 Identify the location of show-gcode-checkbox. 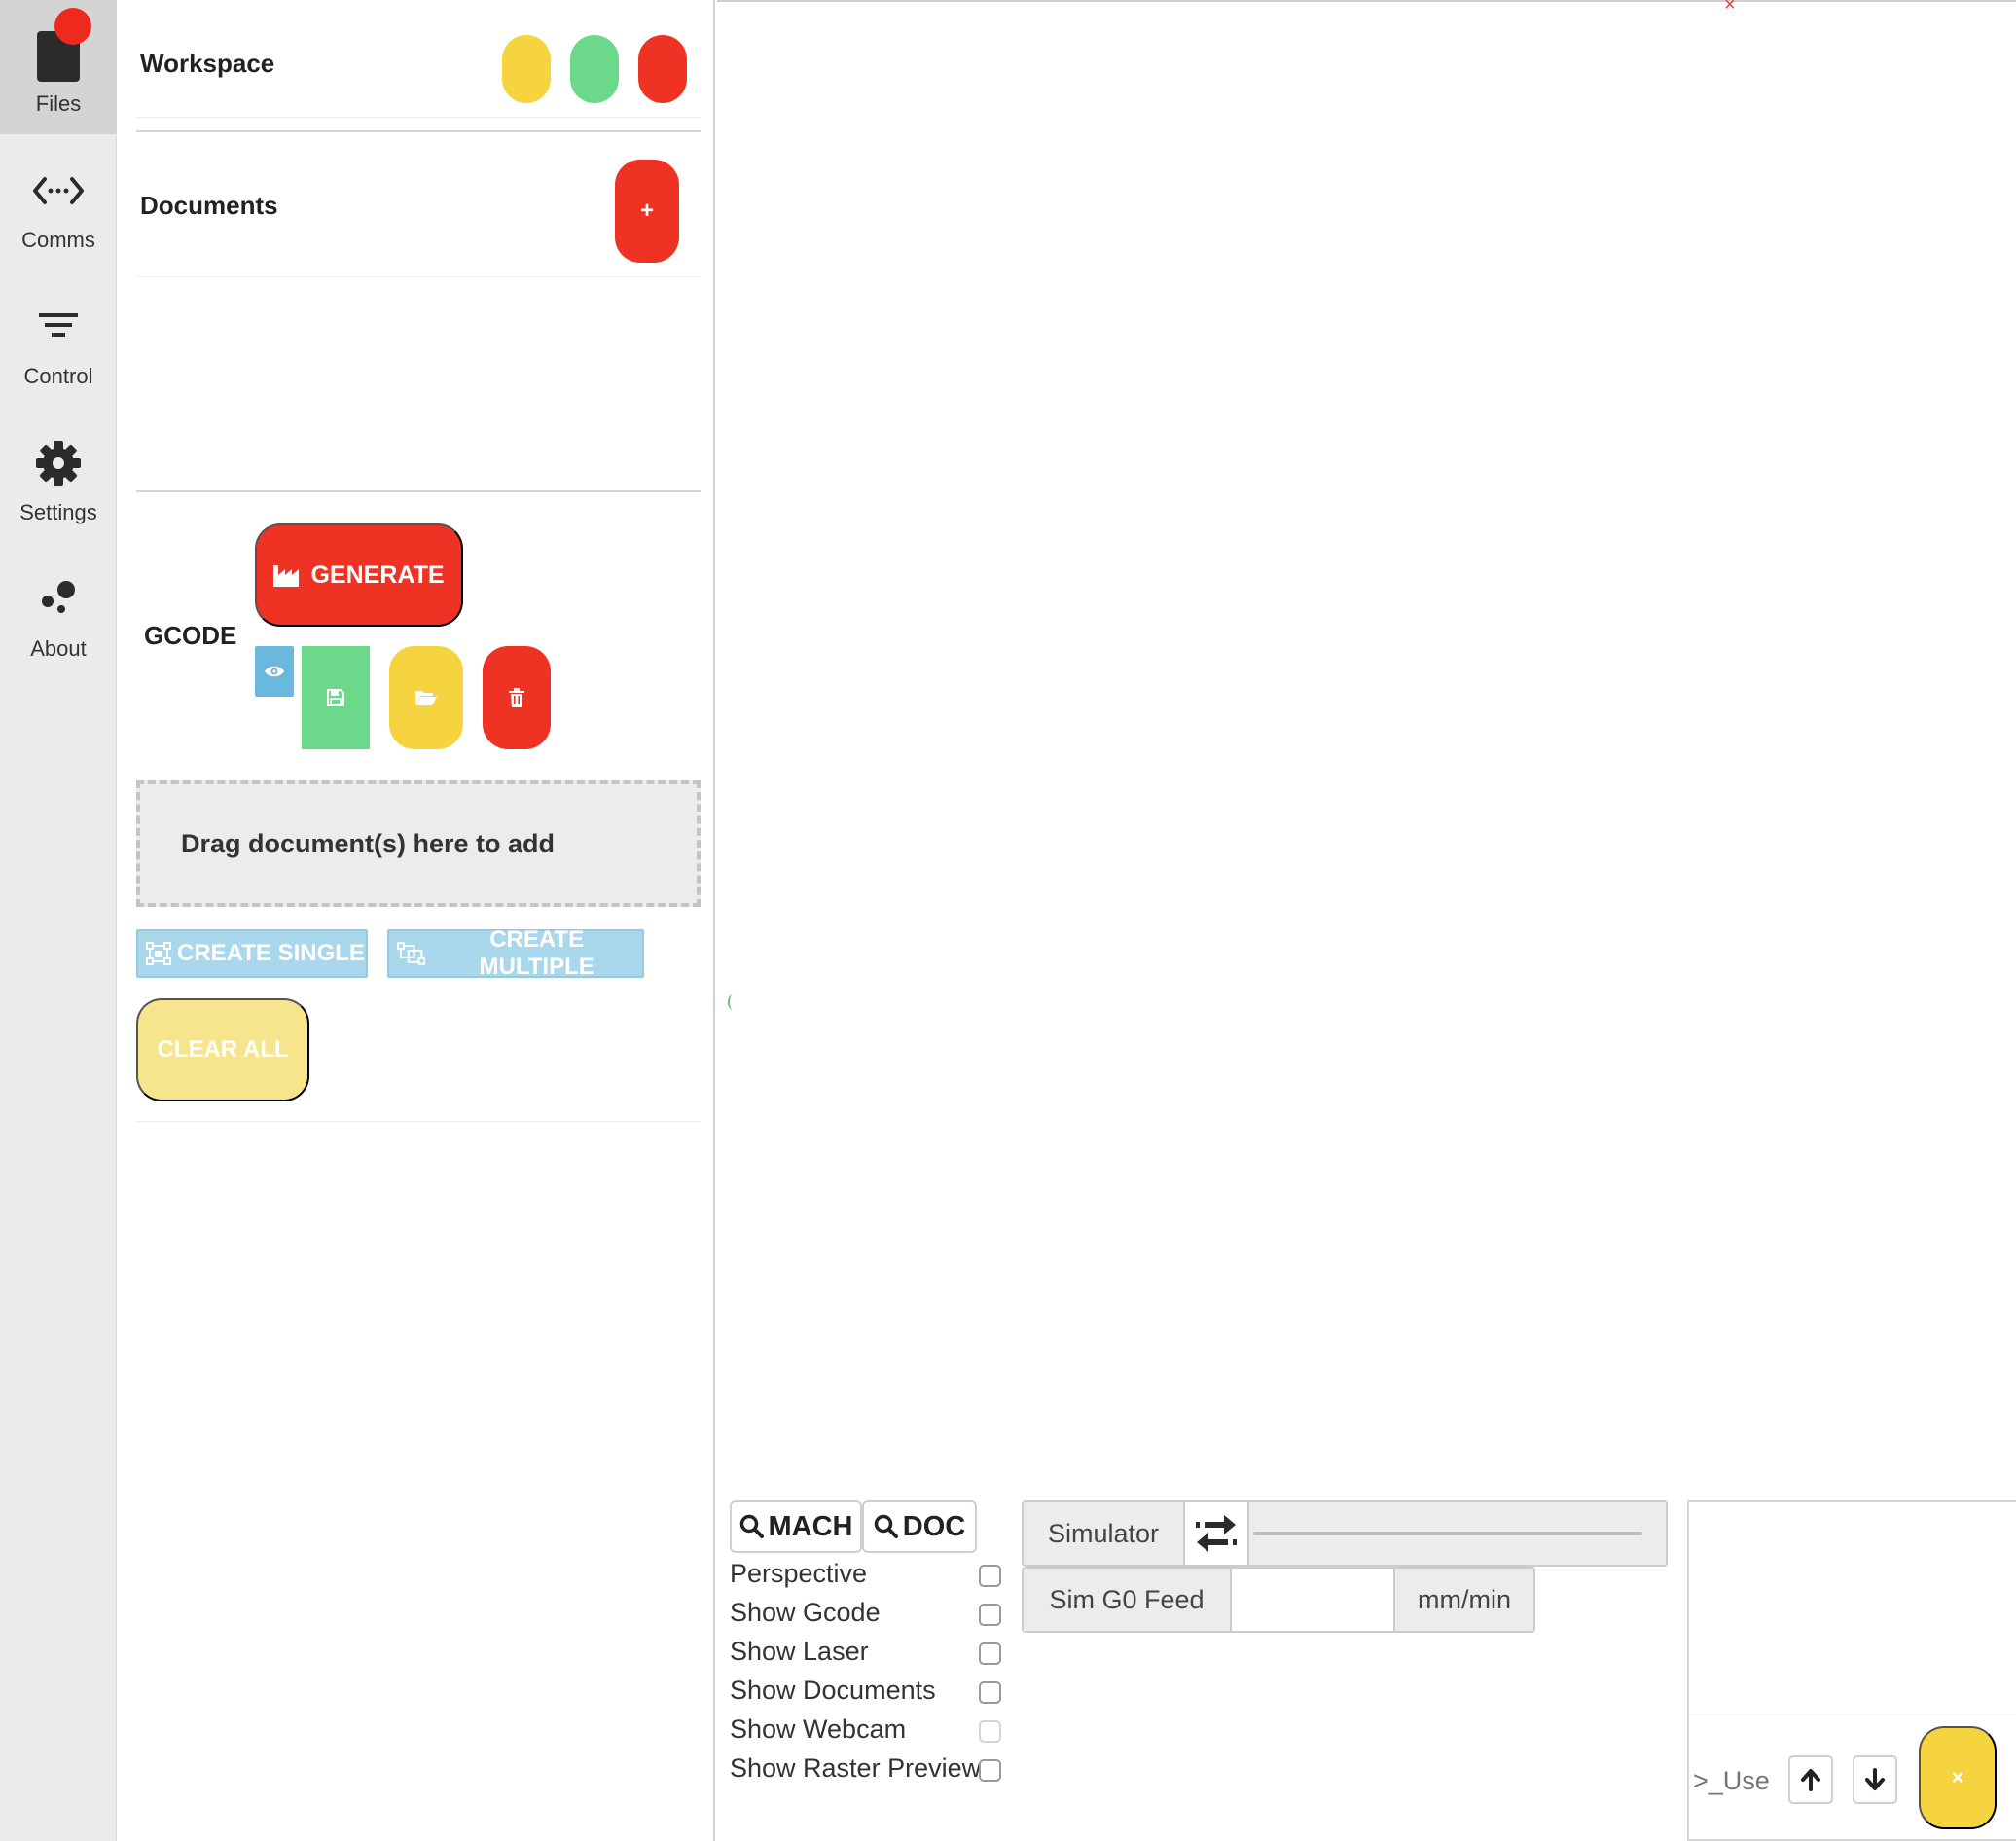
(990, 1615).